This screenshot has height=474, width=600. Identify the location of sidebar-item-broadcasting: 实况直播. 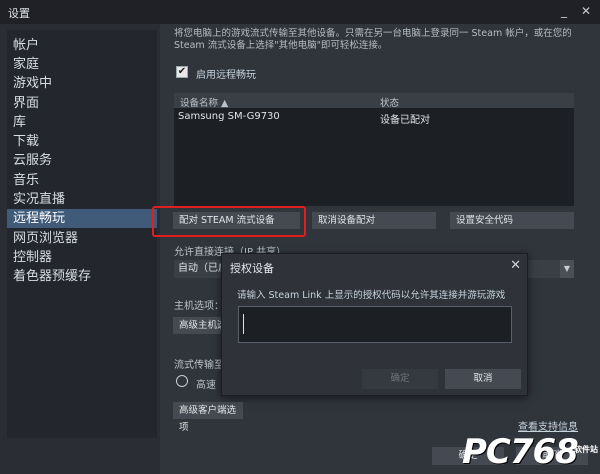
(82, 199).